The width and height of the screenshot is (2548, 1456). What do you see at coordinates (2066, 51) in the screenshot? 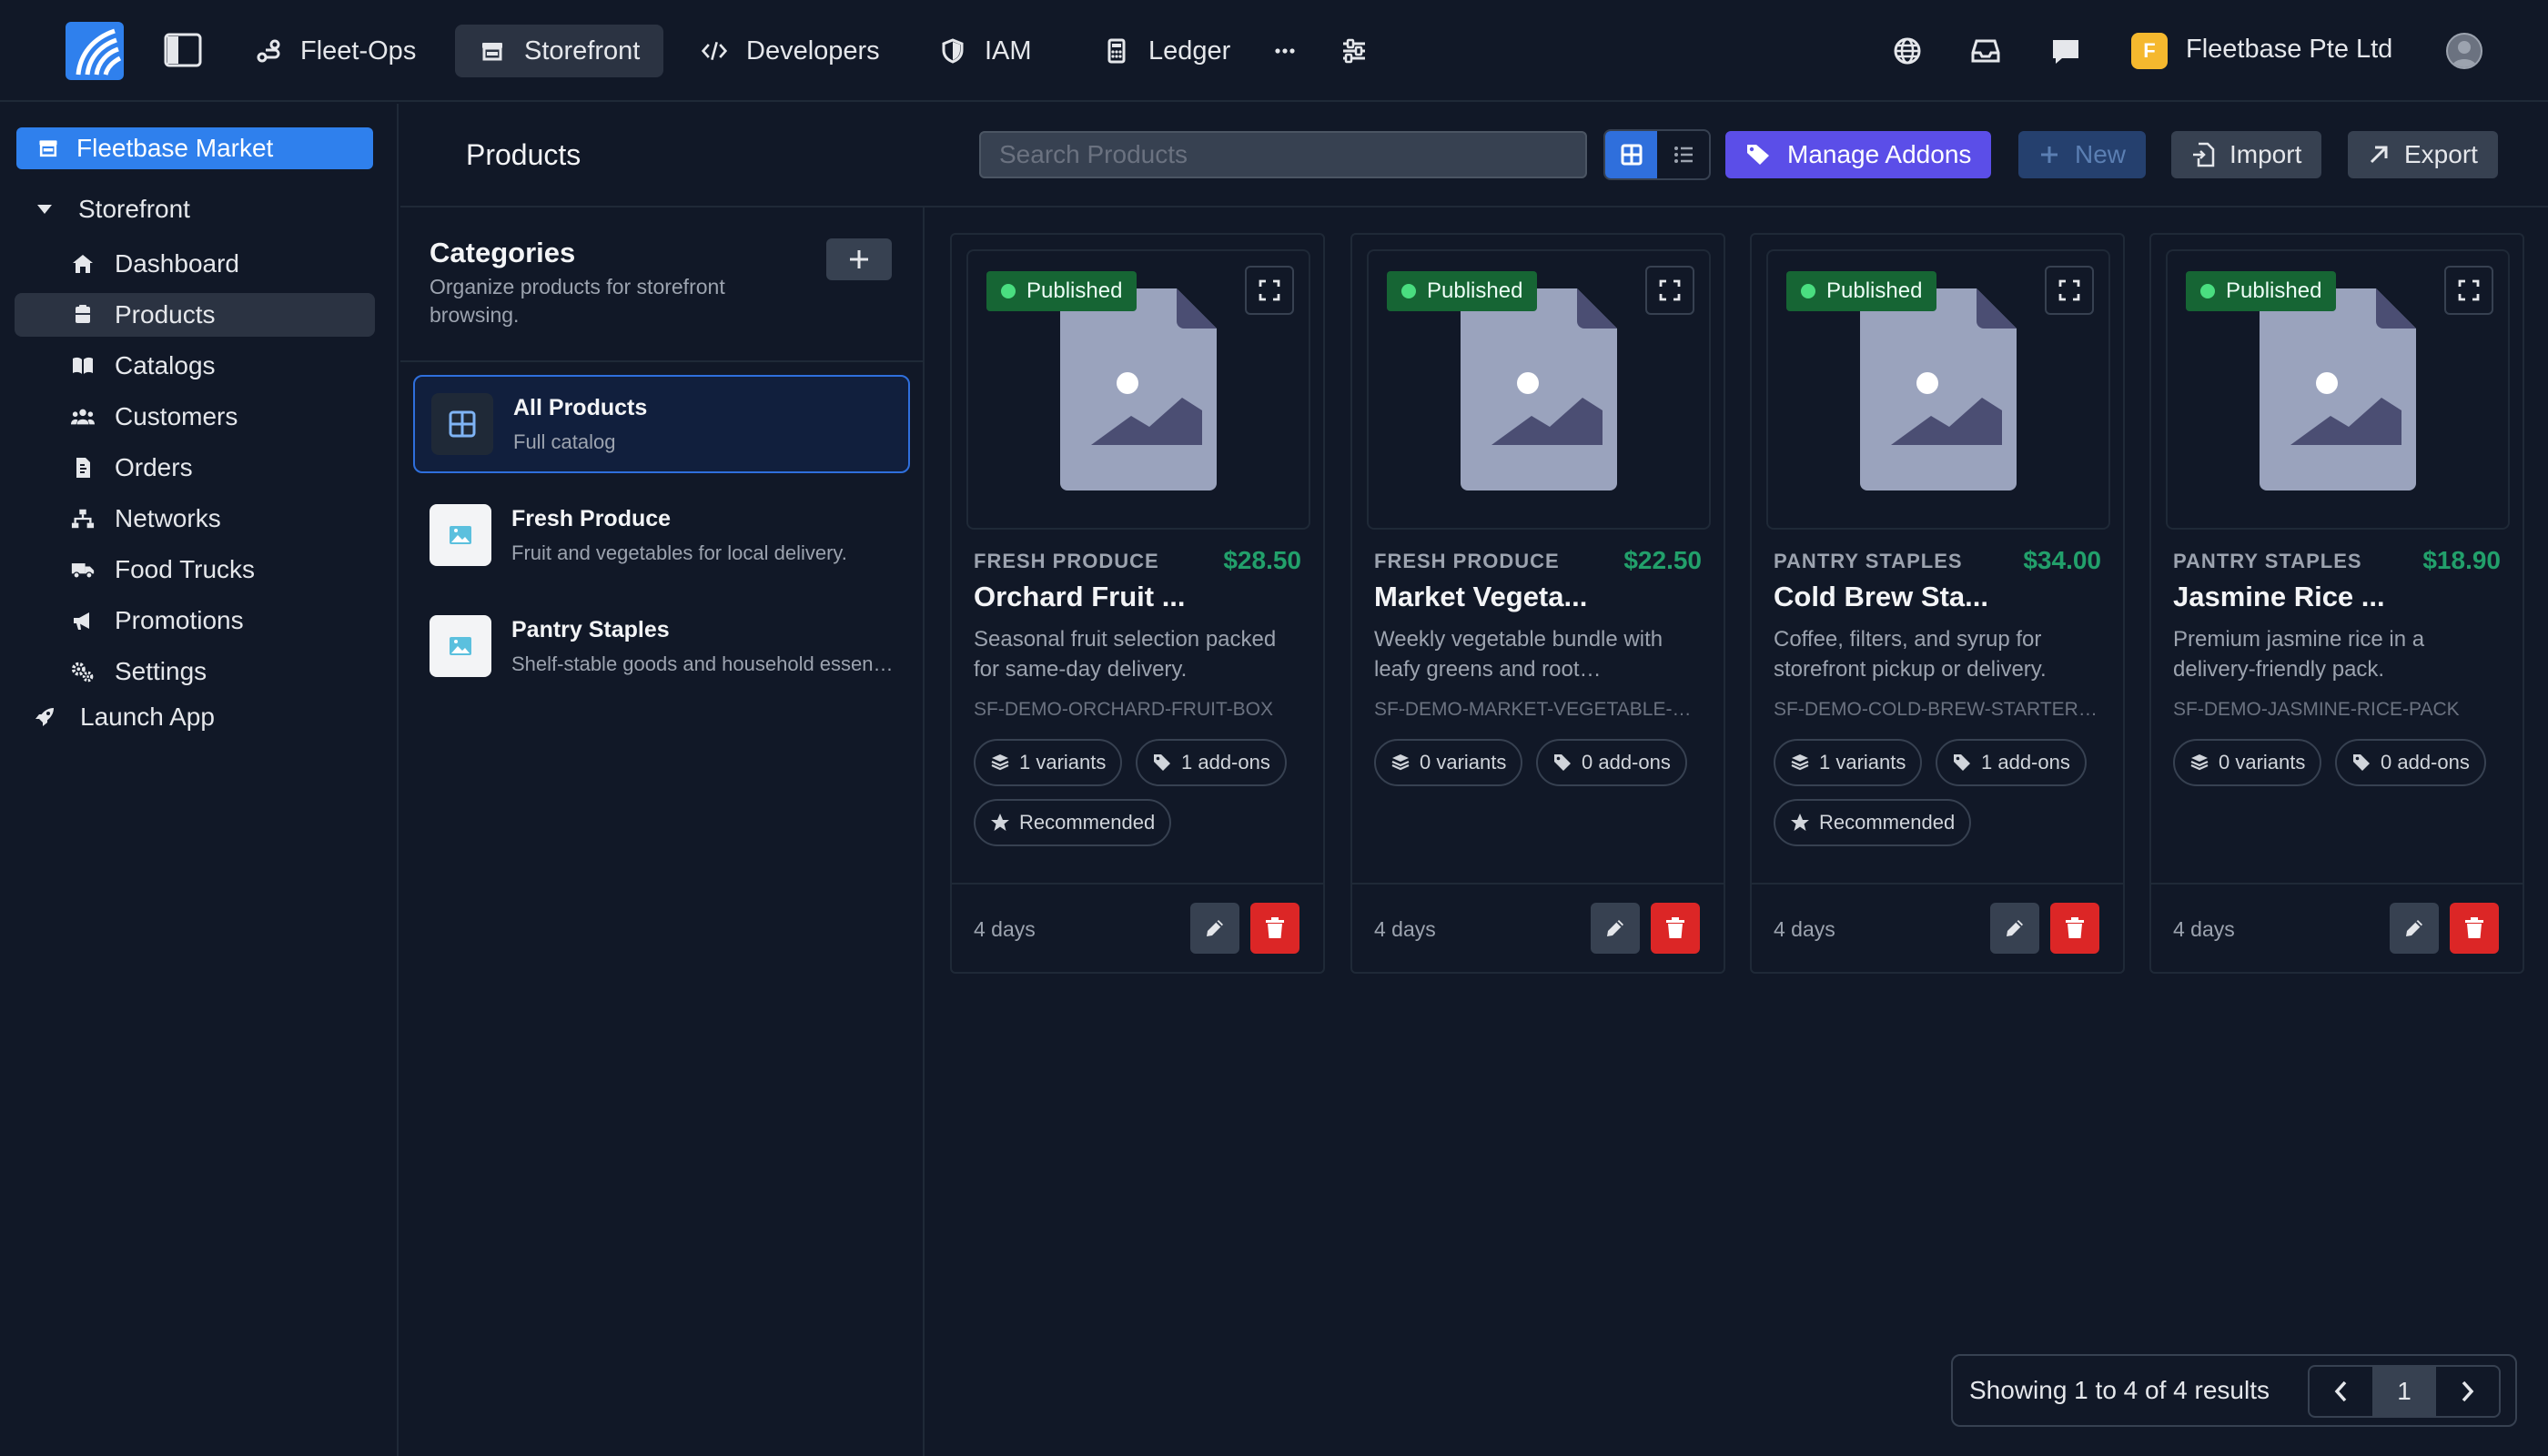
I see `chat-icon` at bounding box center [2066, 51].